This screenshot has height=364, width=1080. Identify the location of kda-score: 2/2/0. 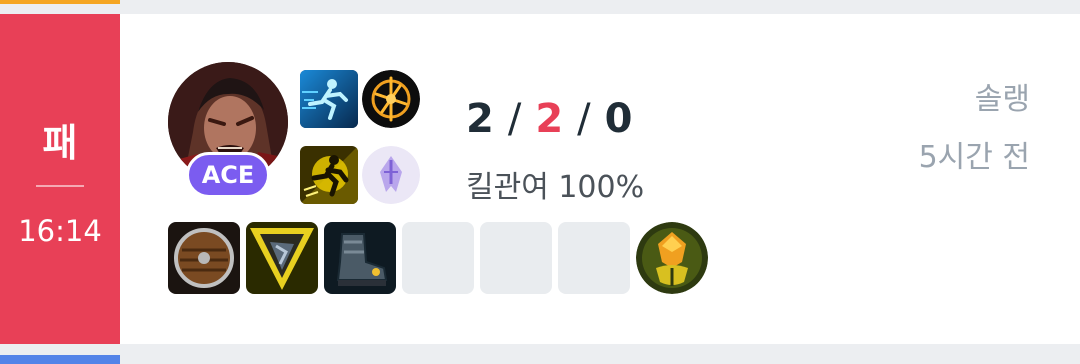
(550, 119).